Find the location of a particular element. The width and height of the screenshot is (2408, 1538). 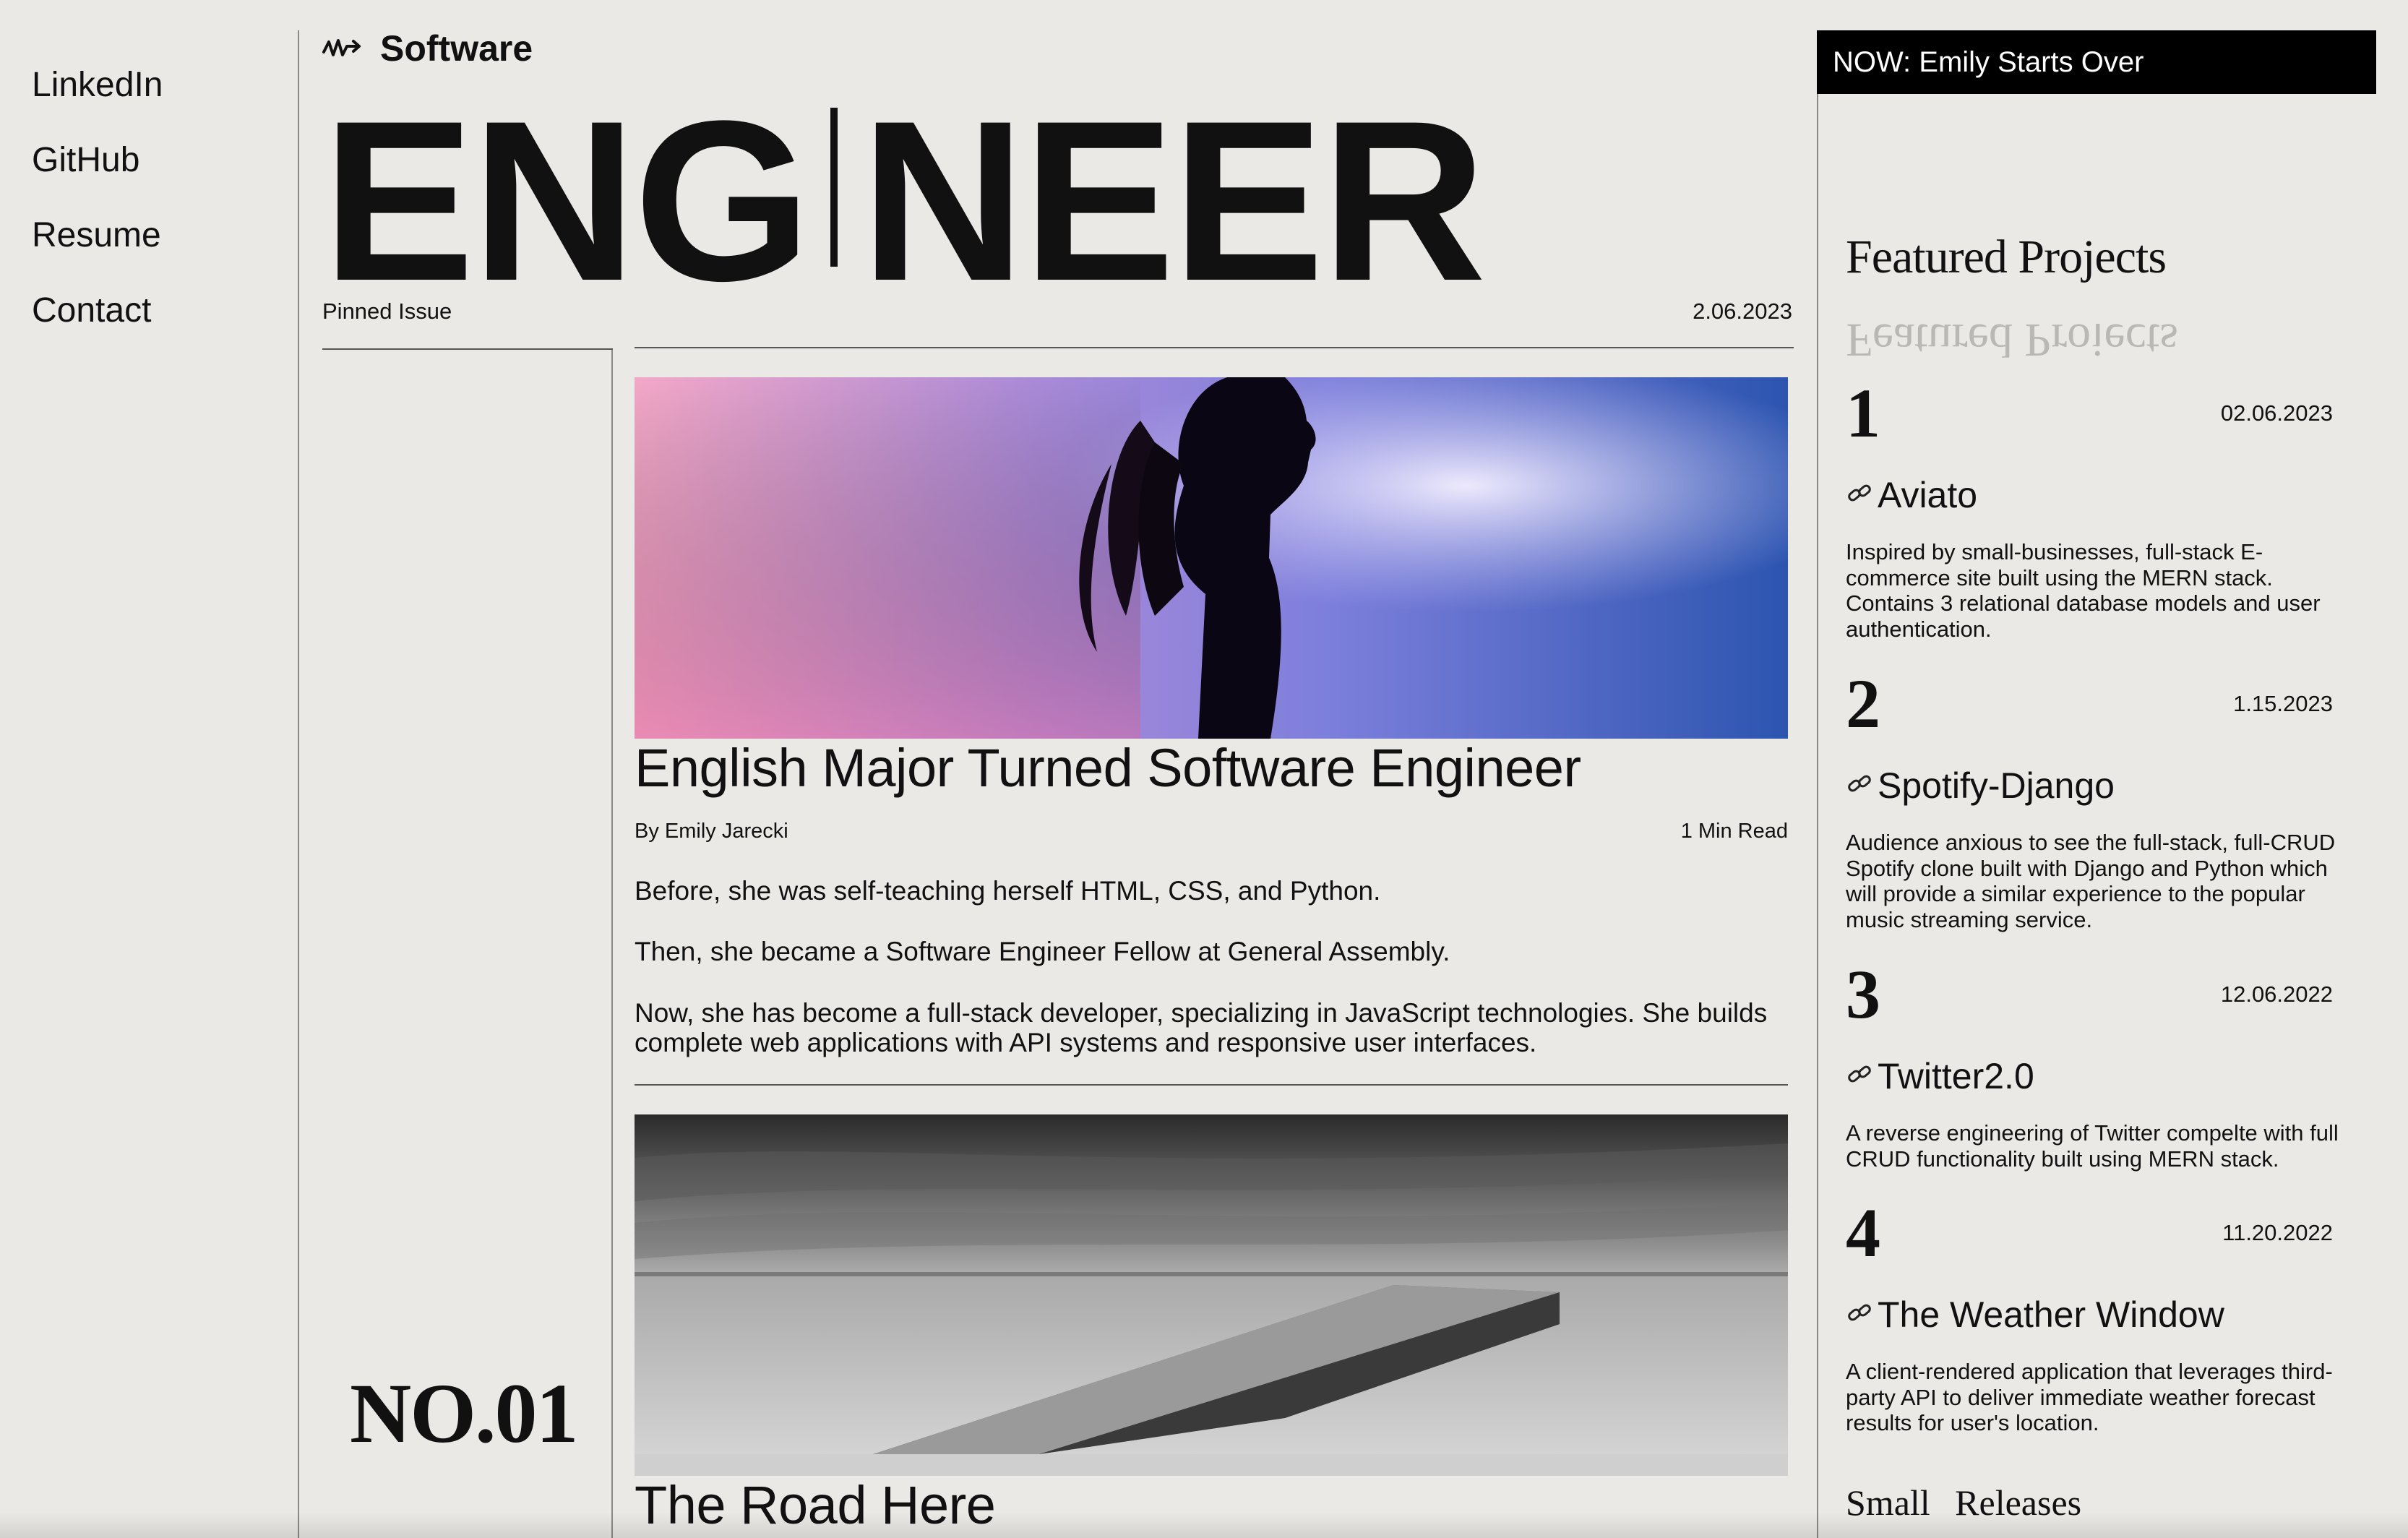

issue-date: 2.06.2023 is located at coordinates (1743, 311).